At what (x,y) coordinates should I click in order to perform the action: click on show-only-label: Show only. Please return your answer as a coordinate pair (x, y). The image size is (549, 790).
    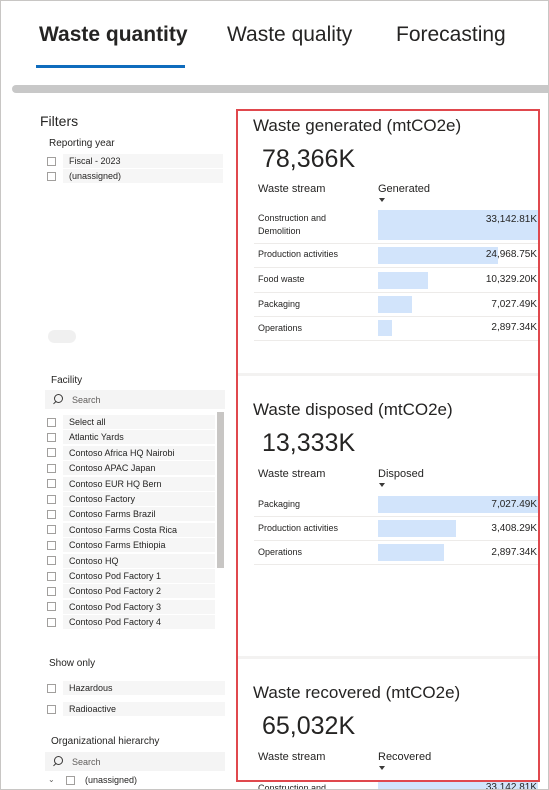
    Looking at the image, I should click on (72, 663).